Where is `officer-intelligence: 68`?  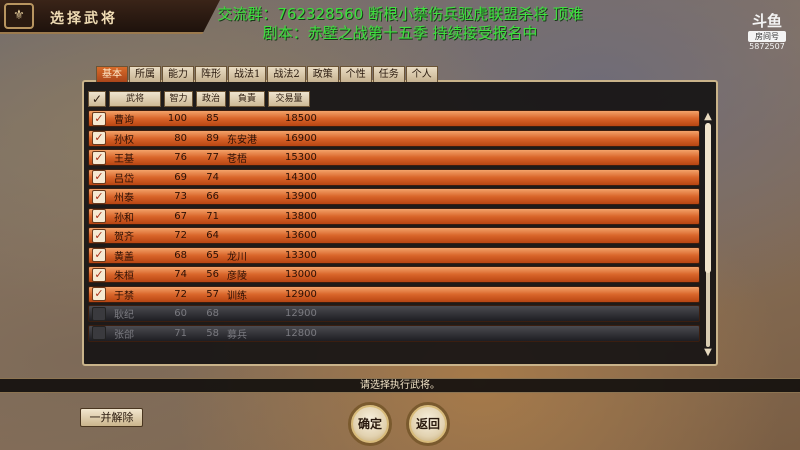 officer-intelligence: 68 is located at coordinates (180, 255).